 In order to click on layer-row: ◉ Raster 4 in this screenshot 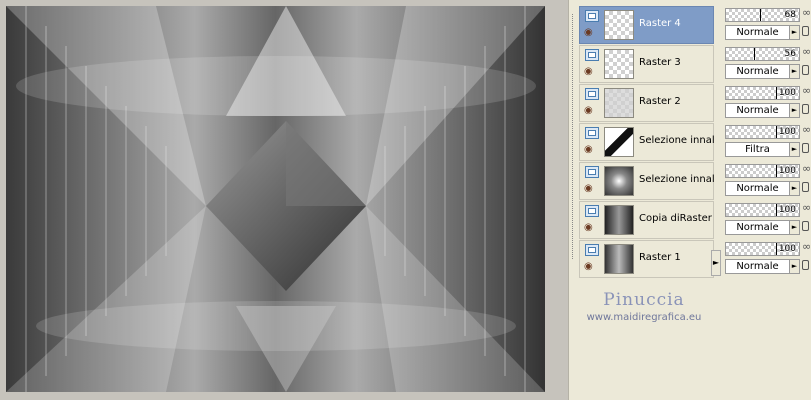, I will do `click(646, 25)`.